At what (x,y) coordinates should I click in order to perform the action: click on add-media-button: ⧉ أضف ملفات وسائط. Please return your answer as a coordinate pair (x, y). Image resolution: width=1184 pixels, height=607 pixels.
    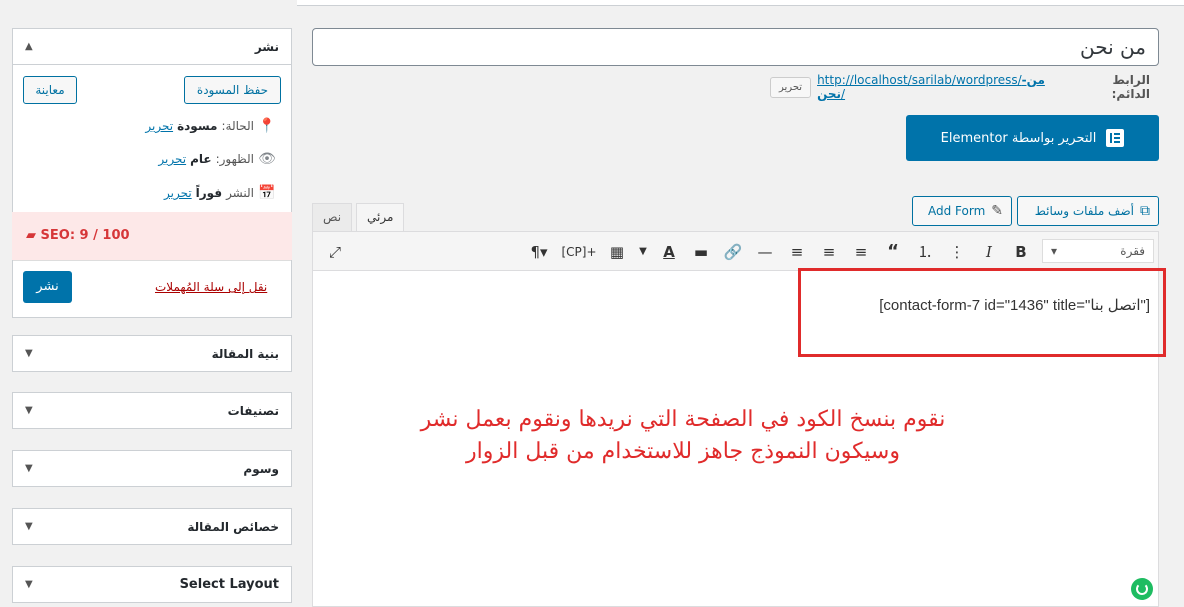
    Looking at the image, I should click on (1088, 211).